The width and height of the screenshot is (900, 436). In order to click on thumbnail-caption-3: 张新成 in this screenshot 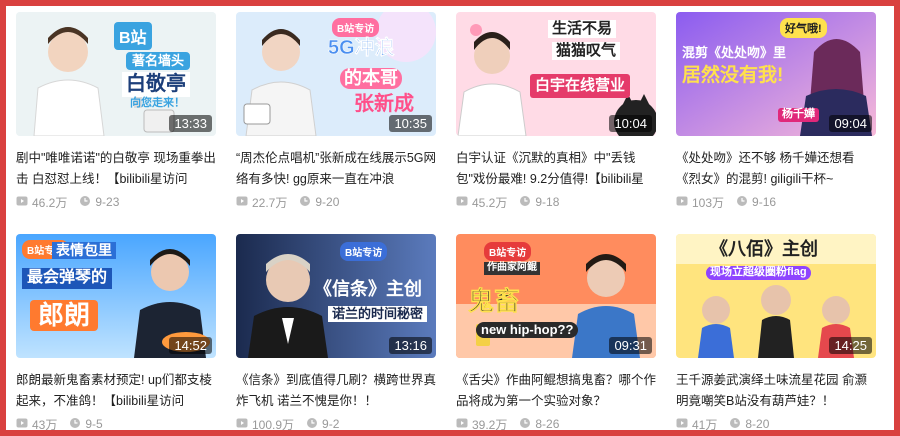, I will do `click(384, 104)`.